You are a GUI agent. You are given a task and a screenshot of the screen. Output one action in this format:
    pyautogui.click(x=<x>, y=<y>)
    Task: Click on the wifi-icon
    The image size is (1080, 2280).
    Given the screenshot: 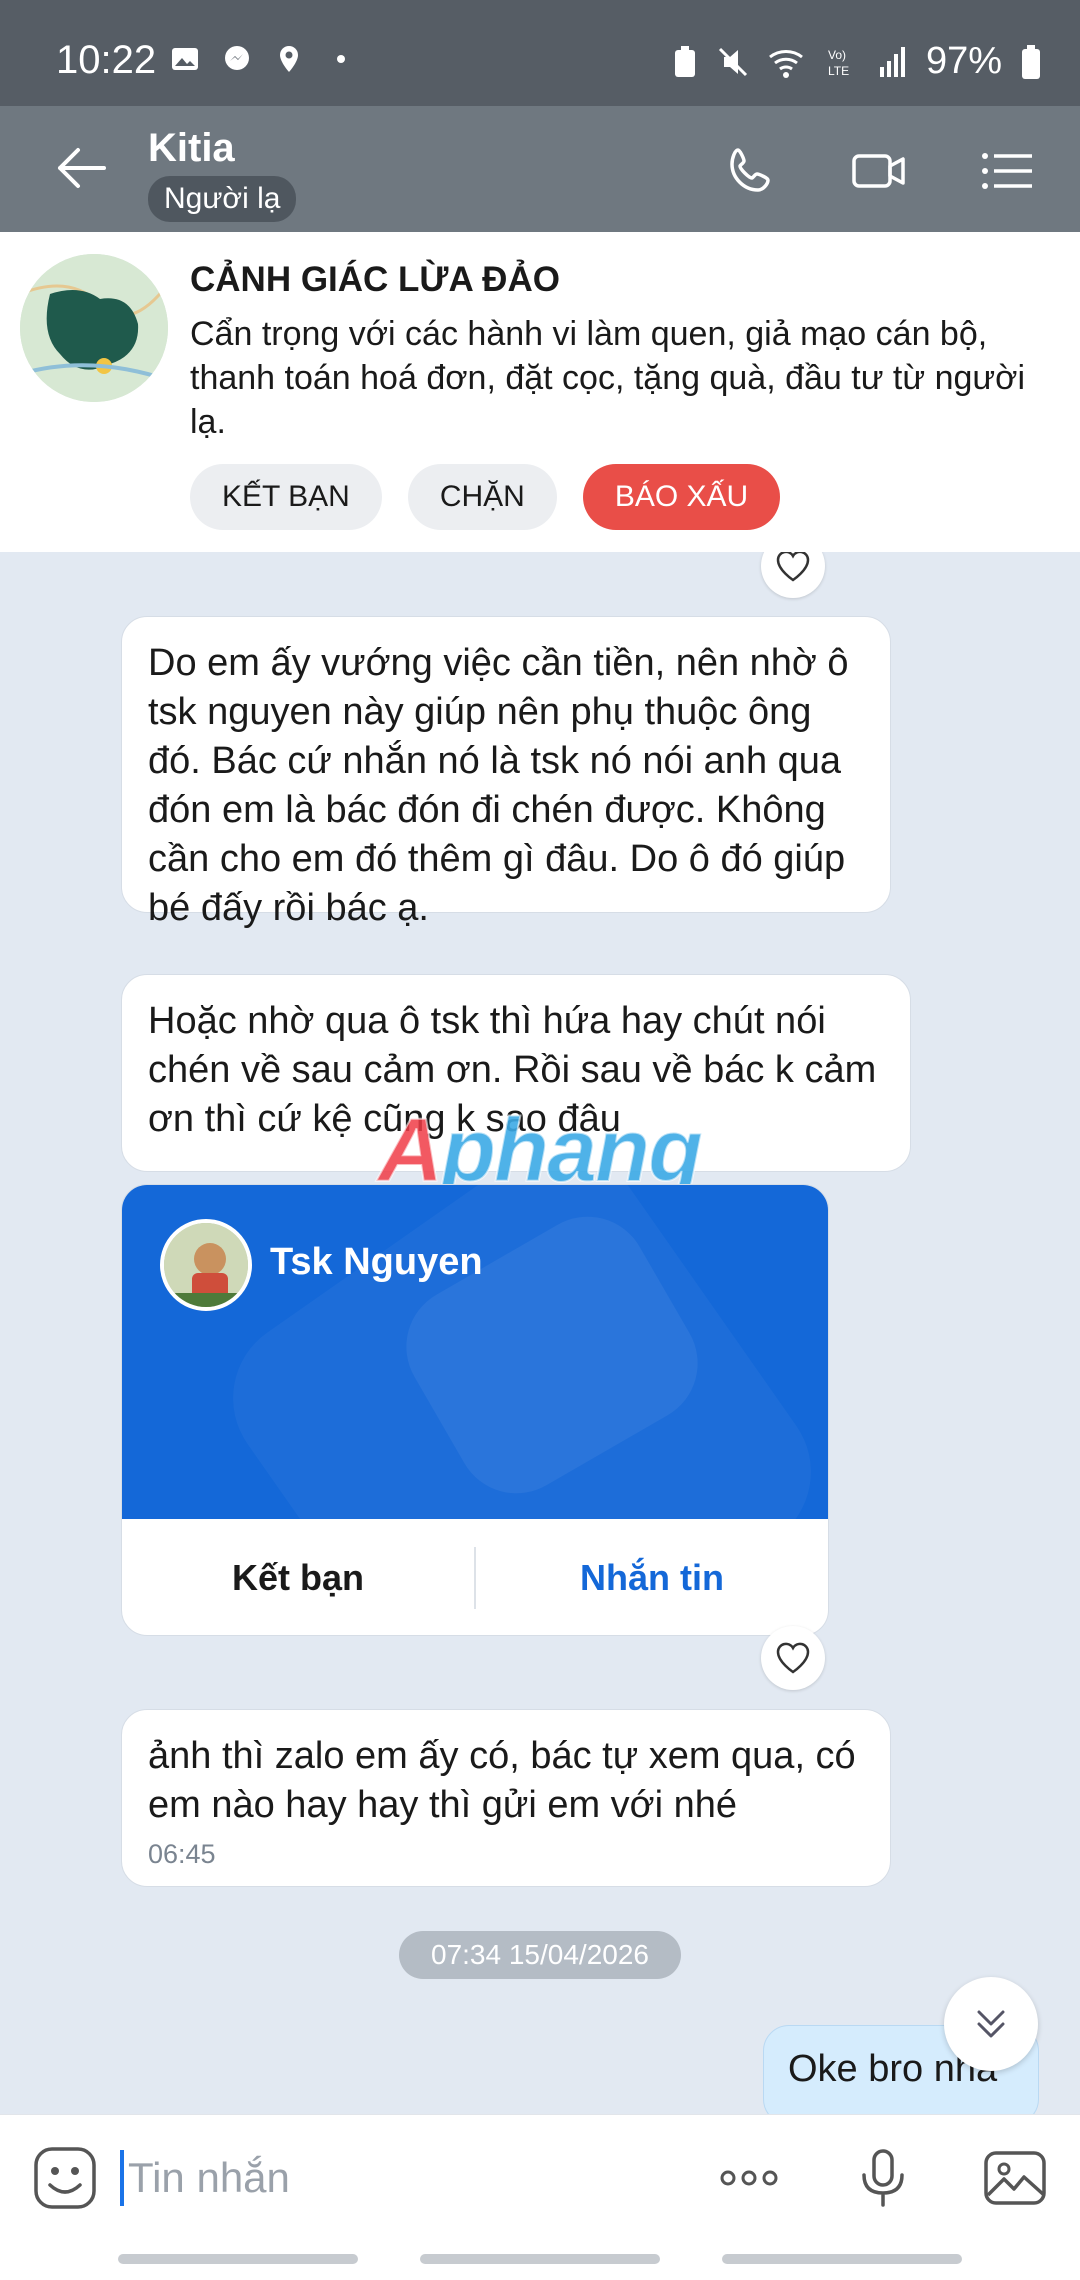 What is the action you would take?
    pyautogui.click(x=786, y=63)
    